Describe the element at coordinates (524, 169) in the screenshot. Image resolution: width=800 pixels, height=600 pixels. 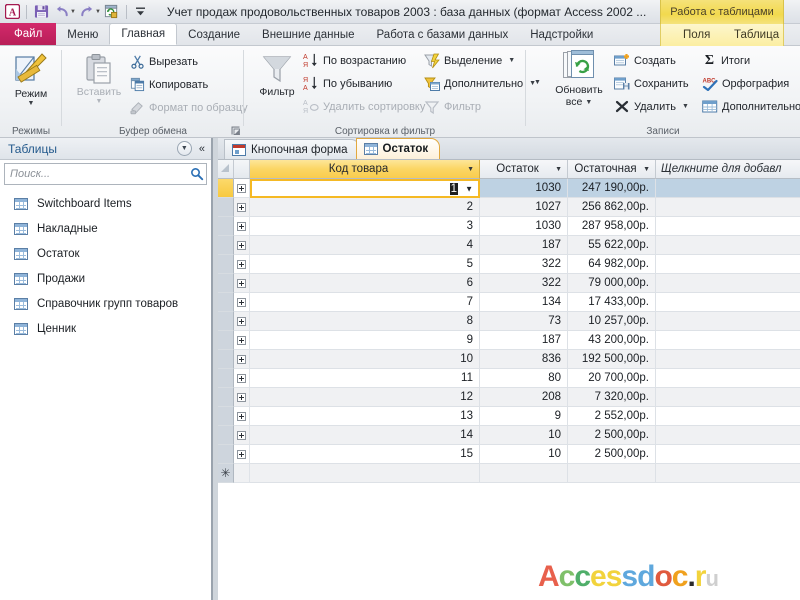
I see `column-header-ostatok: Остаток ▼` at that location.